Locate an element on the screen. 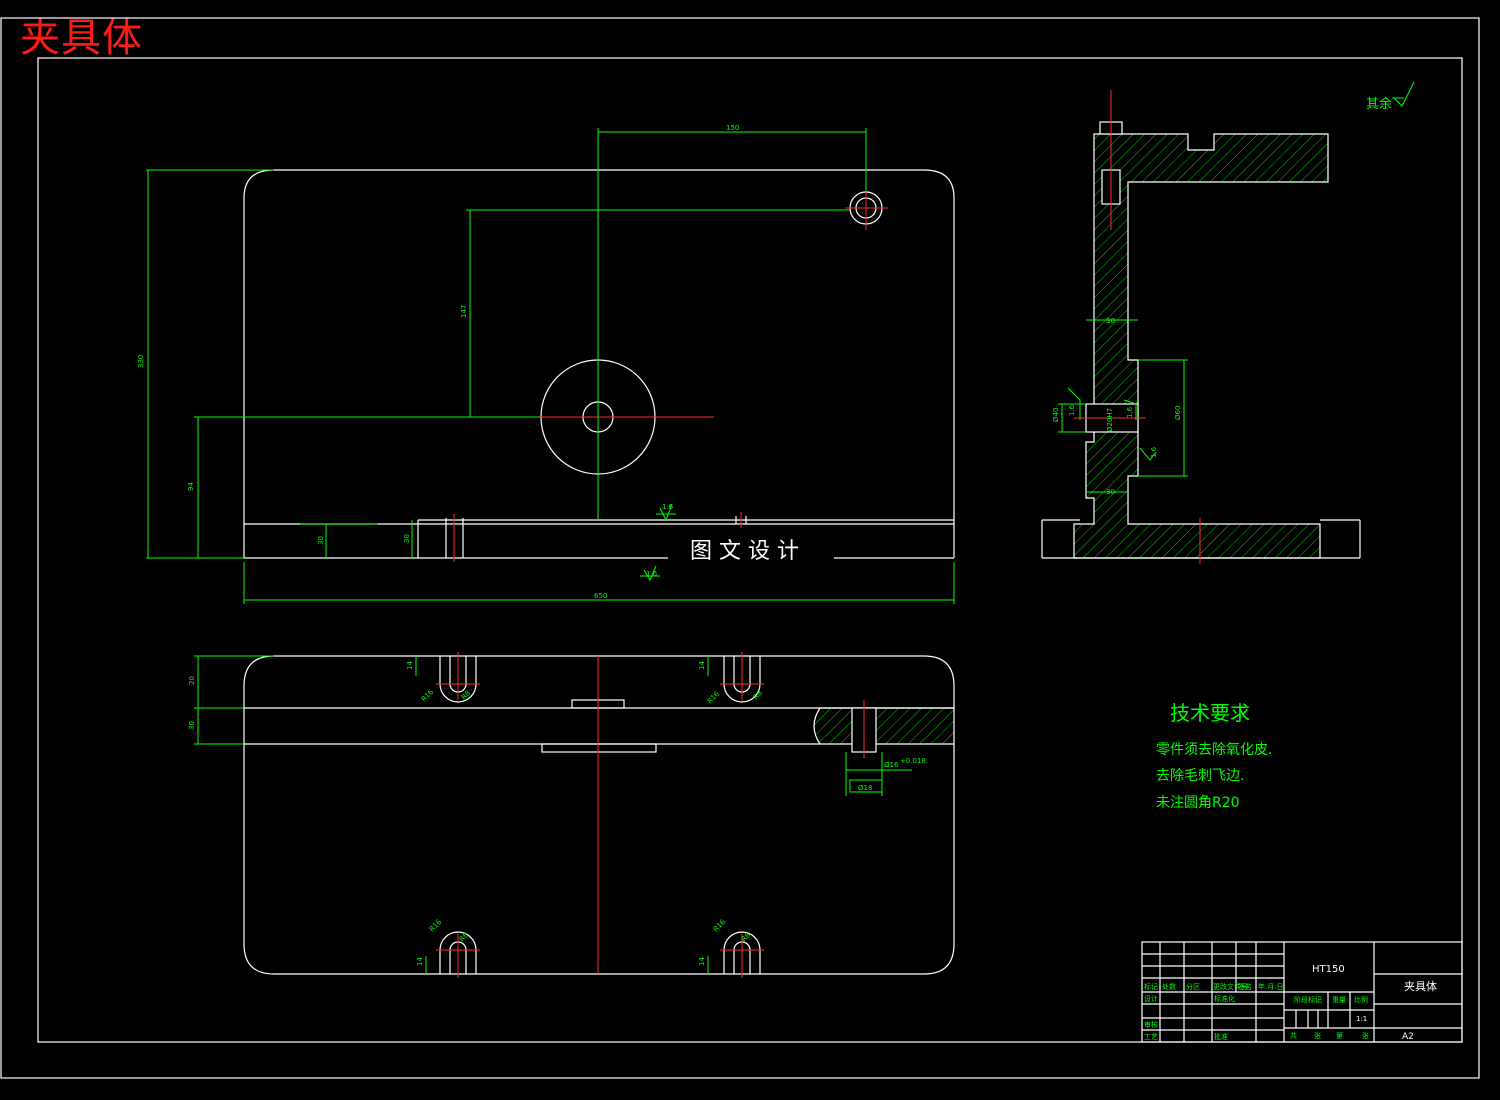  tech-item: 未注圆角R20 is located at coordinates (1198, 803).